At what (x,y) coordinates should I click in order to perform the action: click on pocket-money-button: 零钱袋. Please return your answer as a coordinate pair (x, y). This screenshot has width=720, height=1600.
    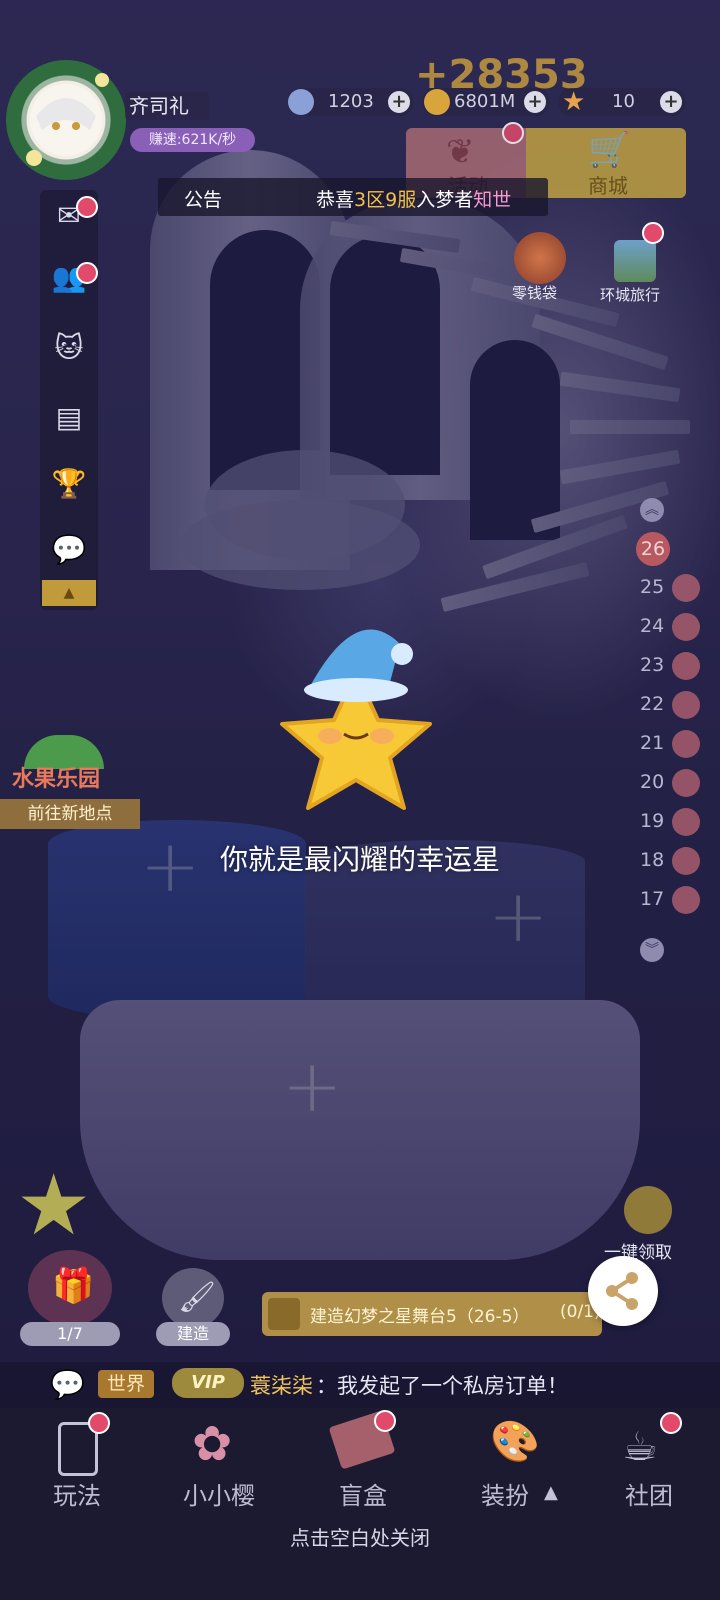
    Looking at the image, I should click on (540, 268).